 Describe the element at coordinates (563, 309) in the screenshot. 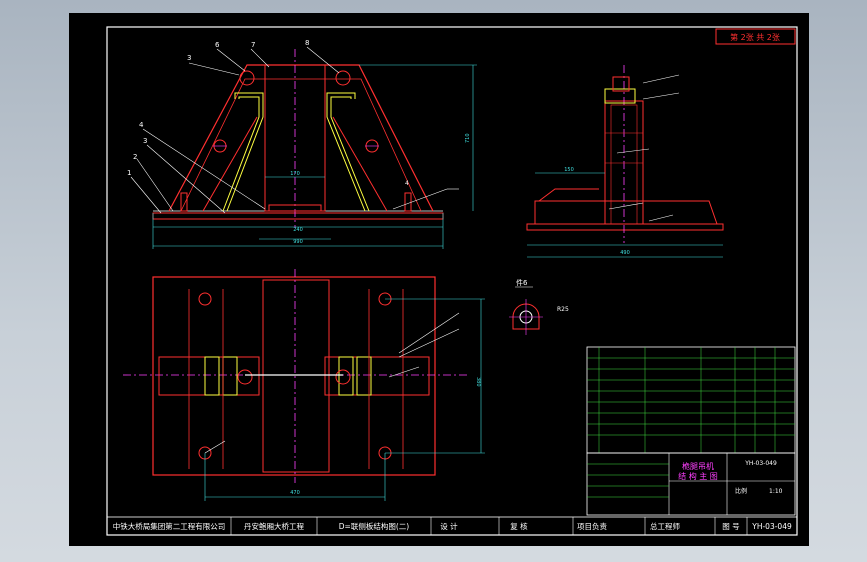

I see `svg-text: R25` at that location.